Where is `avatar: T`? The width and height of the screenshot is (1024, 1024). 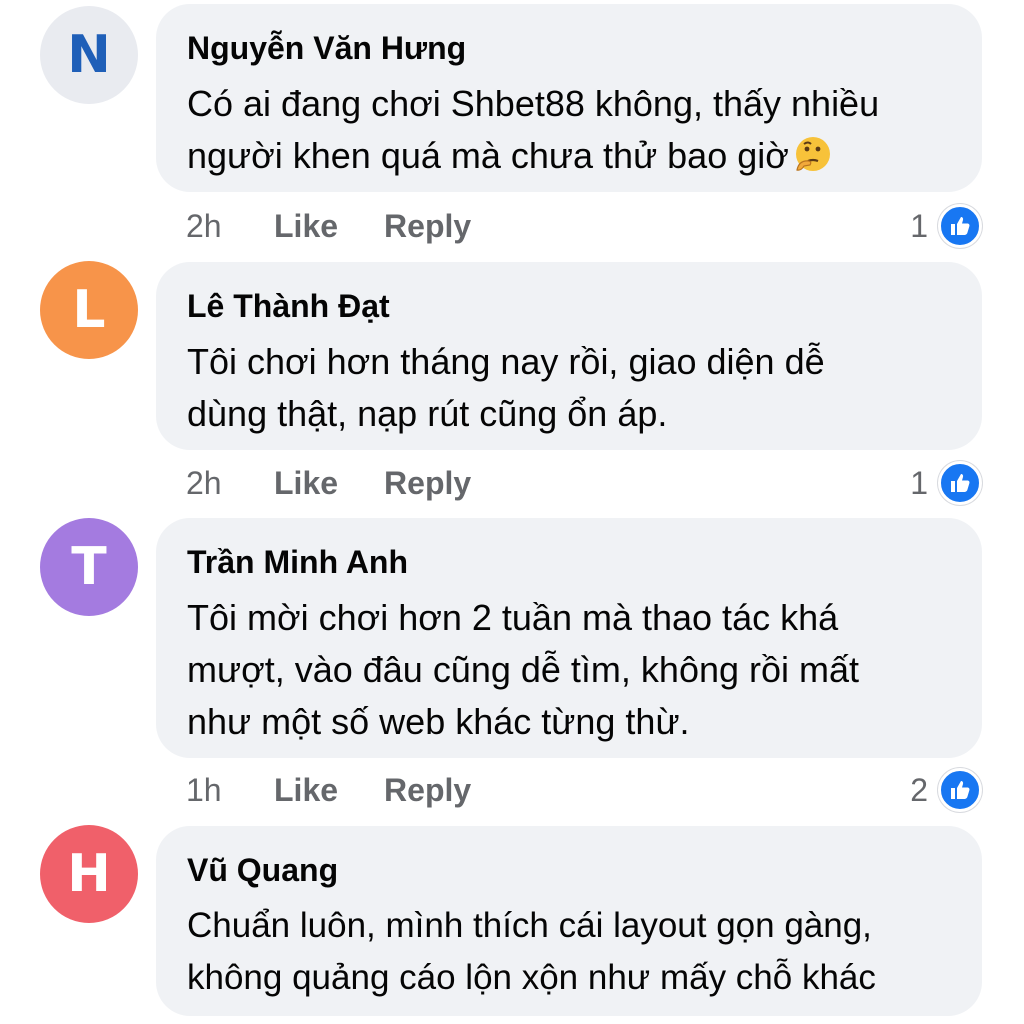
avatar: T is located at coordinates (89, 567).